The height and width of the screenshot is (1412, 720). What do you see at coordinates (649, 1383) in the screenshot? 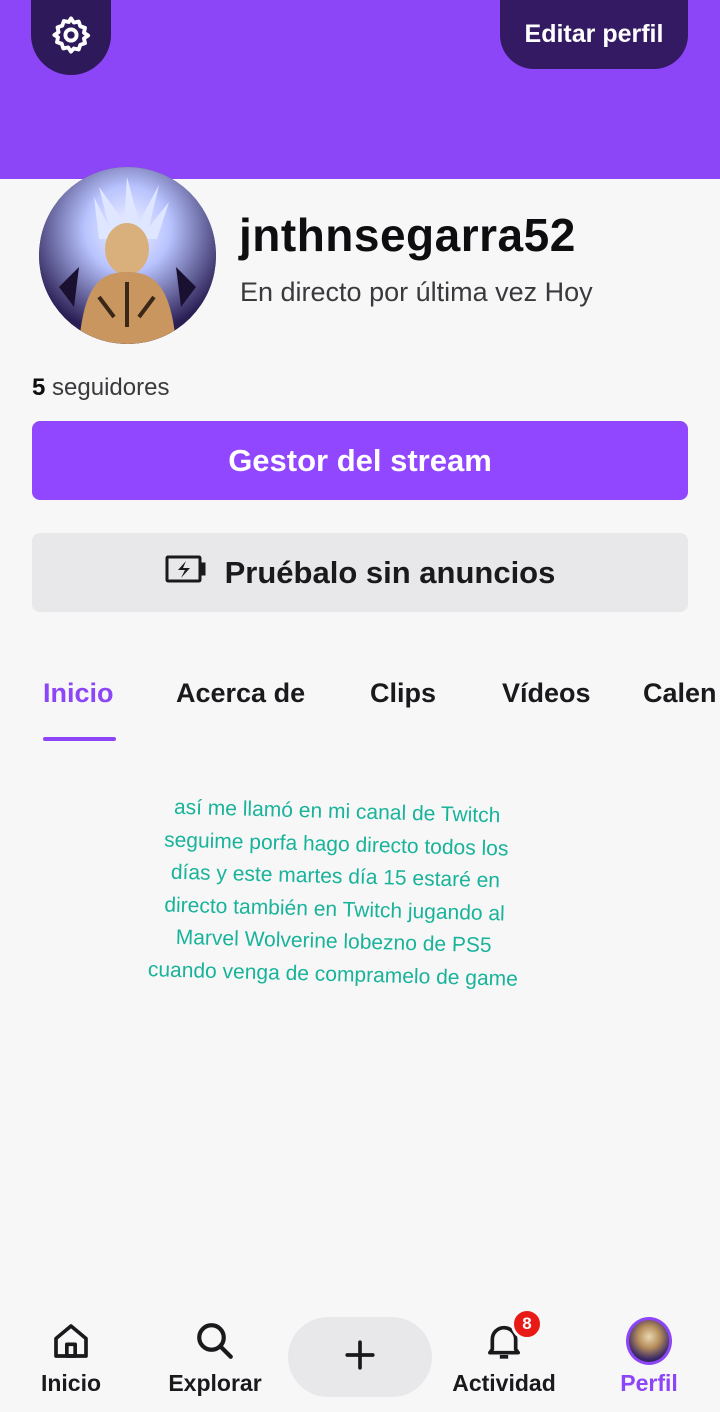
I see `nav-perfil-label: Perfil` at bounding box center [649, 1383].